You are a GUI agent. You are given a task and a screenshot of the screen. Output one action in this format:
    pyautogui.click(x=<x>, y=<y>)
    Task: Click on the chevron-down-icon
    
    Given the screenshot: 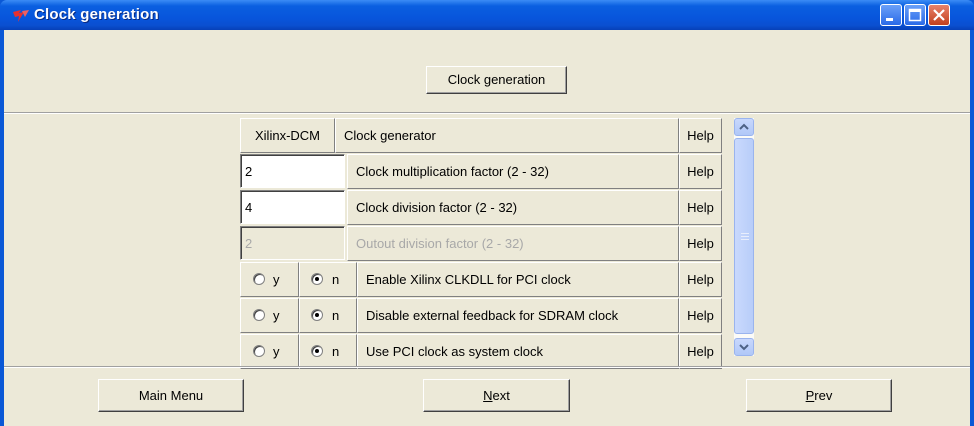 What is the action you would take?
    pyautogui.click(x=744, y=347)
    